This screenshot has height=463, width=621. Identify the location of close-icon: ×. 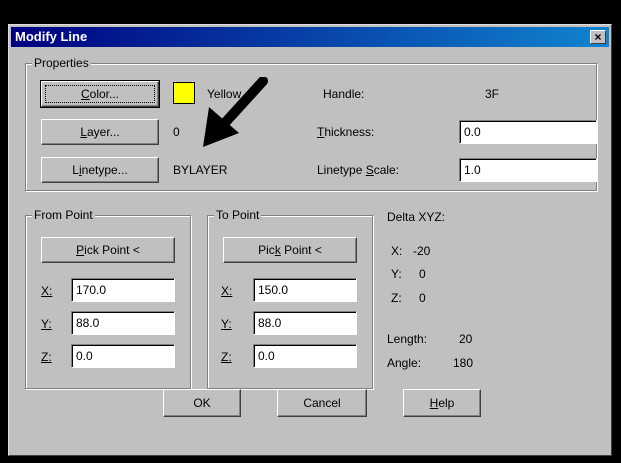
(598, 37).